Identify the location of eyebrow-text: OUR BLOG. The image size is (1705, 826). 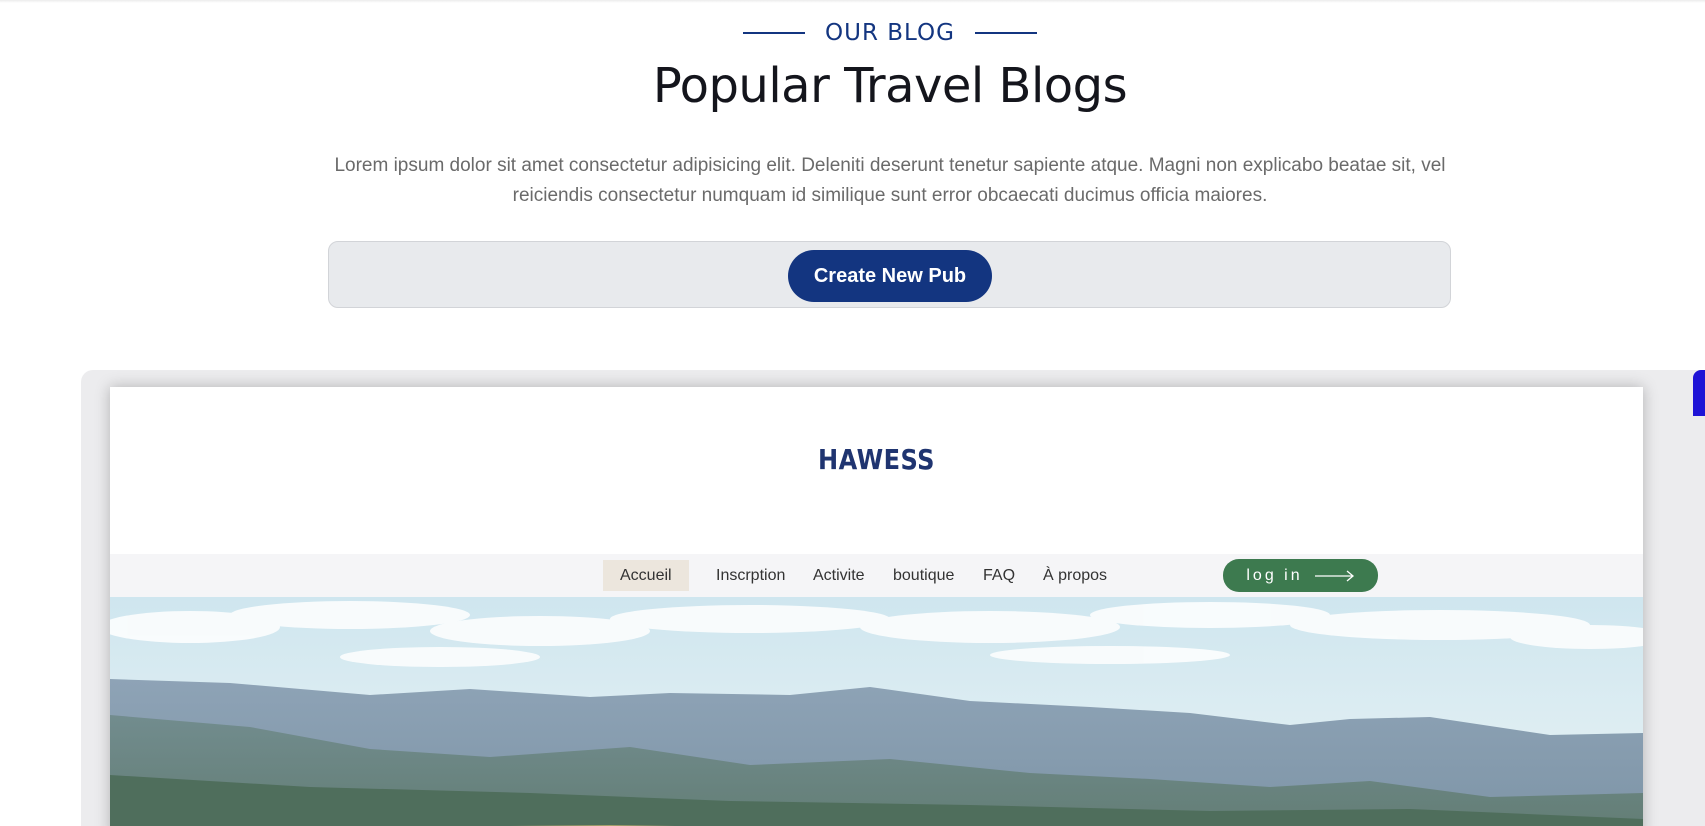
(890, 33).